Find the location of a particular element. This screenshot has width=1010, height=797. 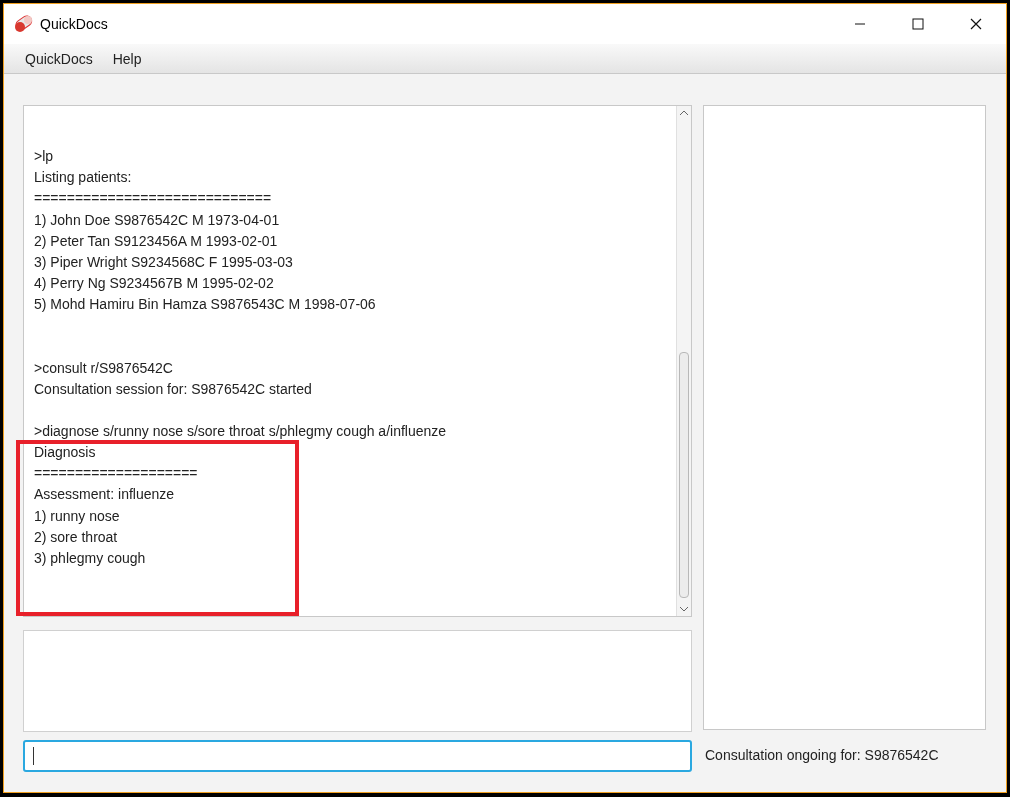

output-line: >lp is located at coordinates (44, 156).